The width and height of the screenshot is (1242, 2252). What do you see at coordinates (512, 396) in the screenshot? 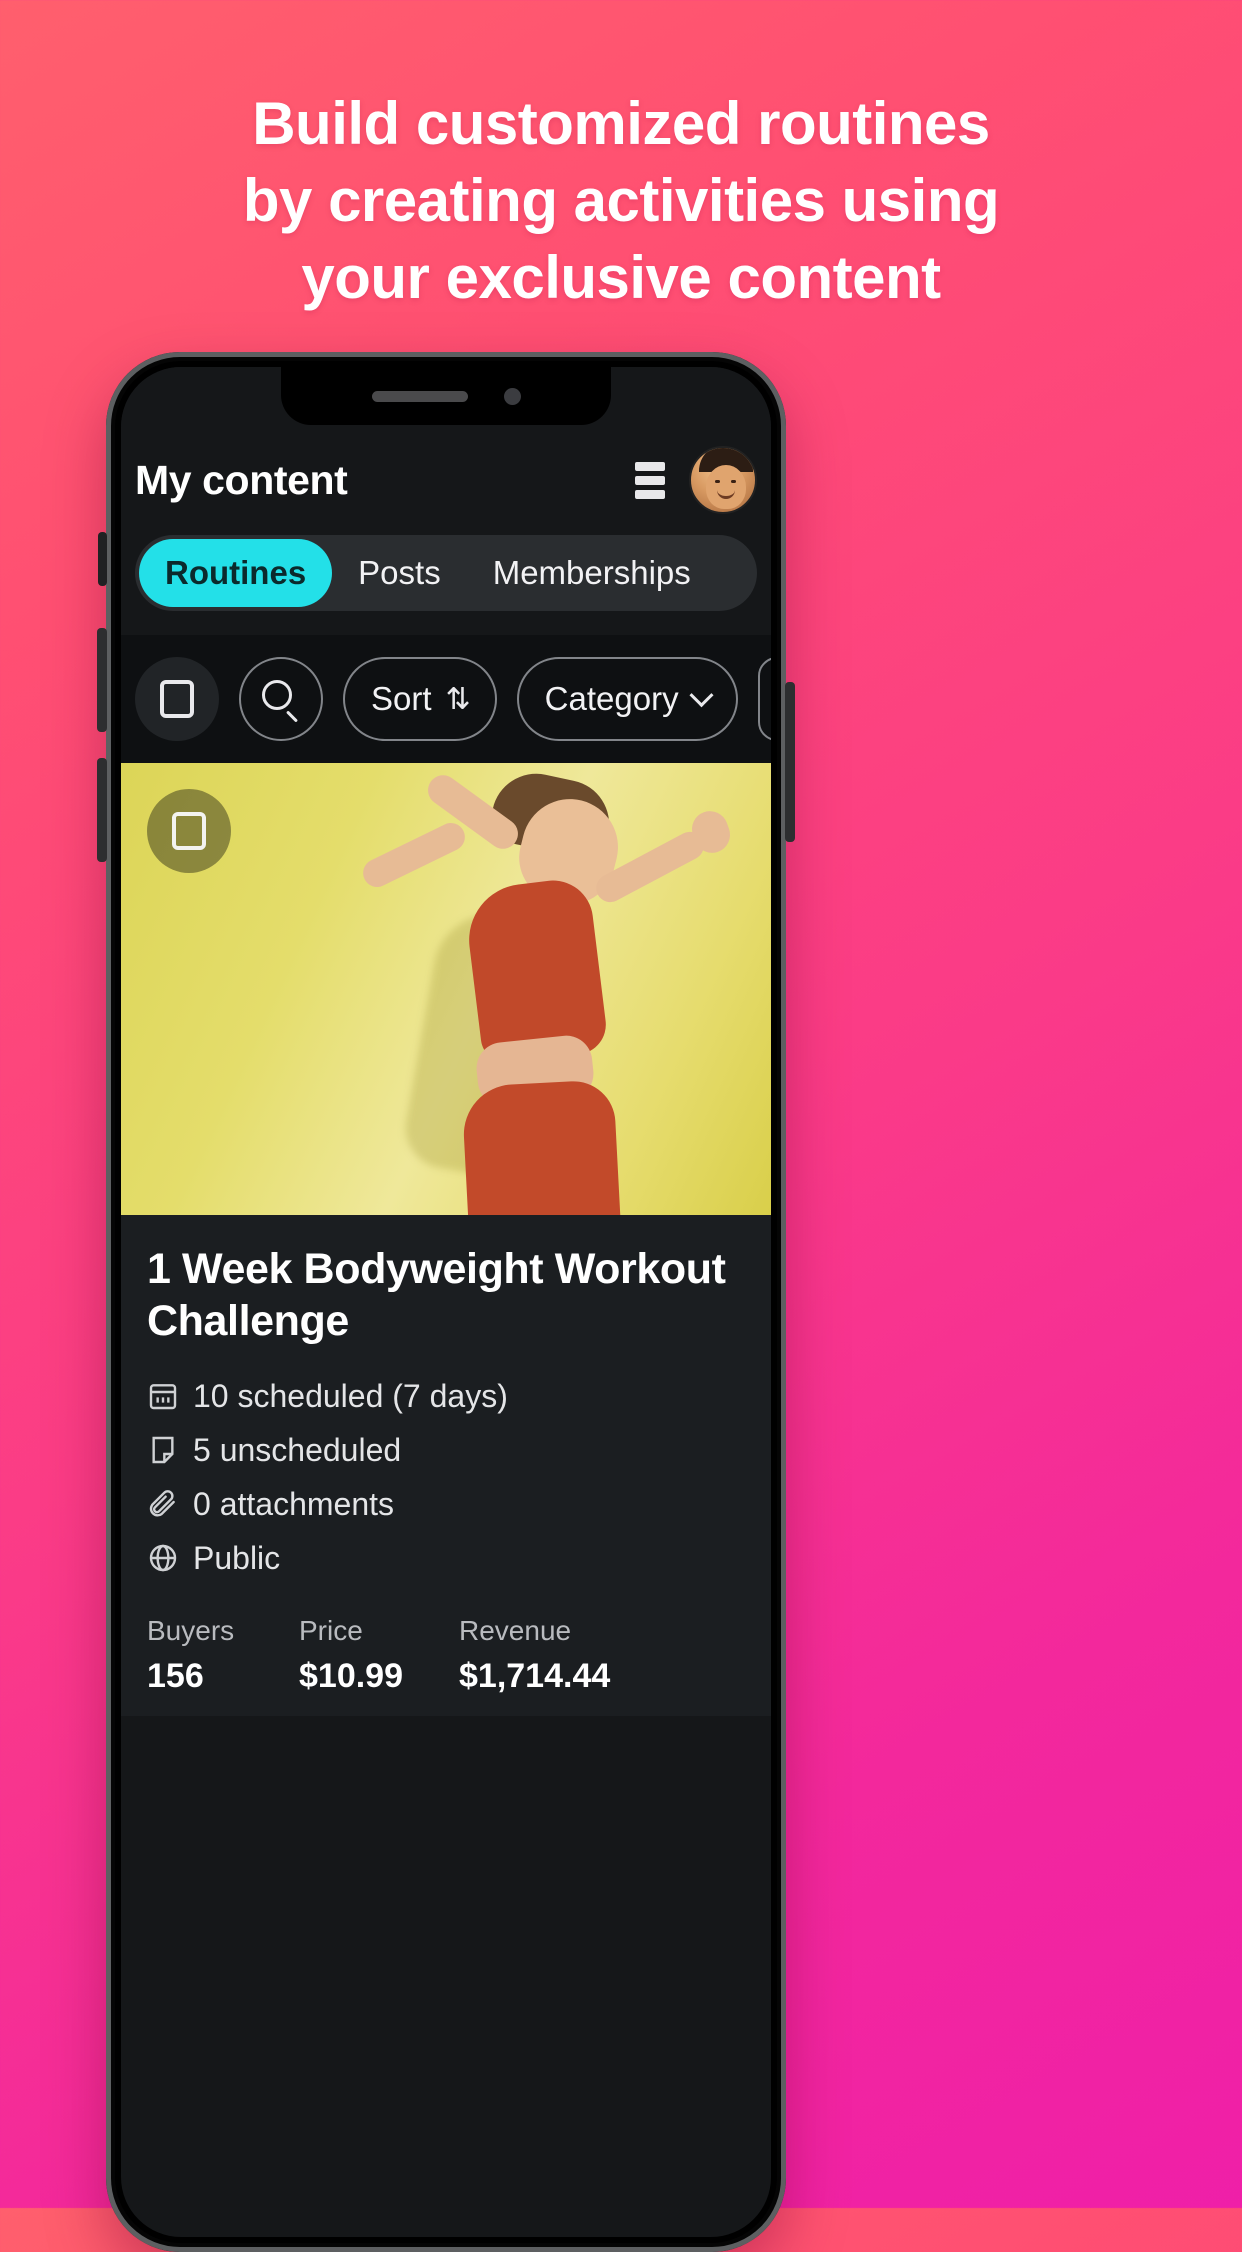
I see `front-camera` at bounding box center [512, 396].